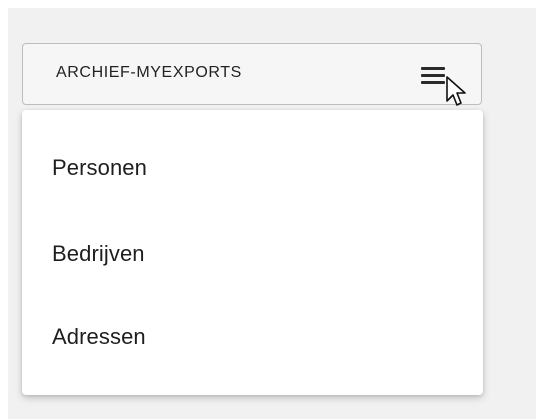 The width and height of the screenshot is (536, 419). I want to click on dropdown-label: ARCHIEF-MYEXPORTS, so click(149, 72).